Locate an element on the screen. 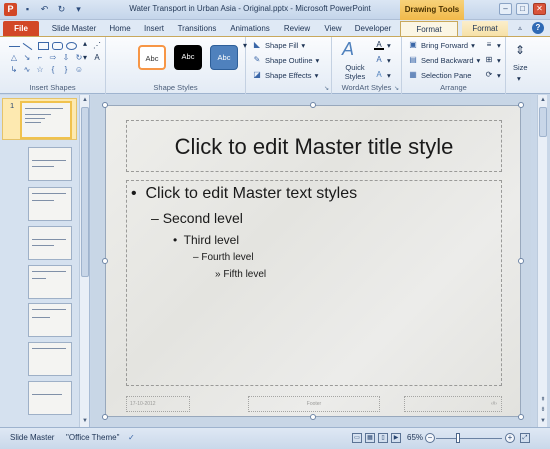 The height and width of the screenshot is (449, 550). footer-placeholder: Footer is located at coordinates (314, 404).